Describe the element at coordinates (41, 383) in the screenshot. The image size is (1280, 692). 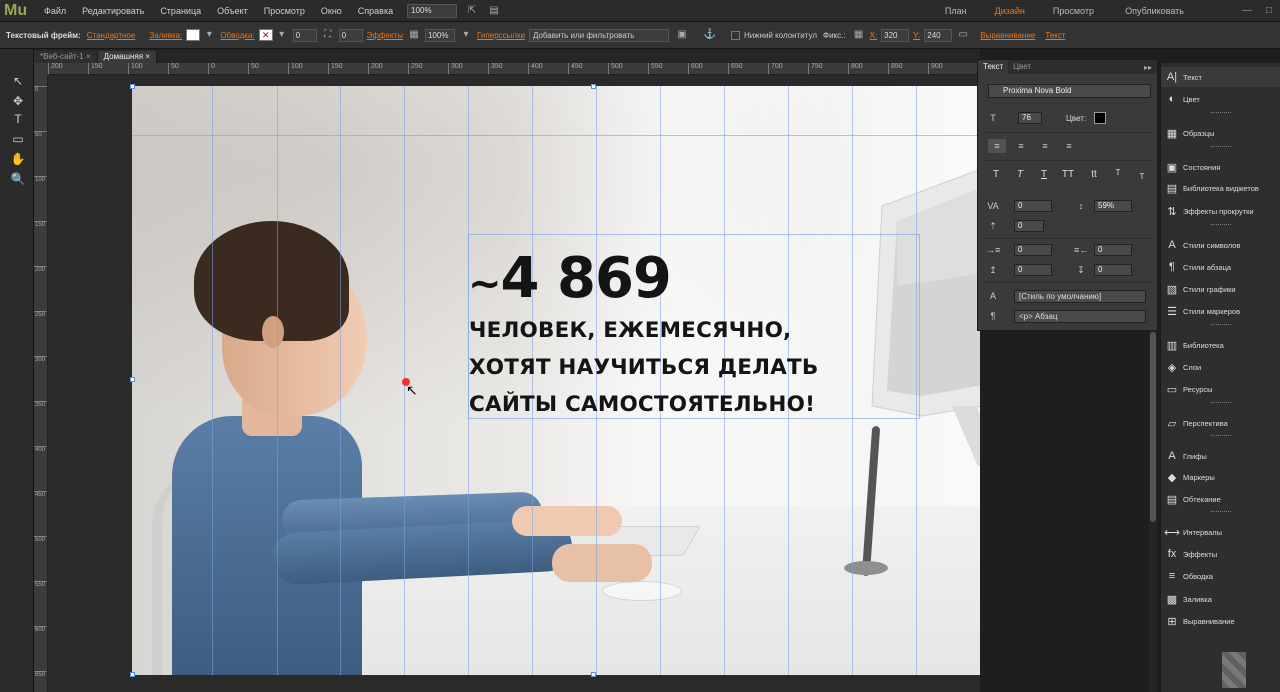
I see `vertical-ruler: 0 50 100 150 200 250 300 350 400 450 500 550 600 650` at that location.